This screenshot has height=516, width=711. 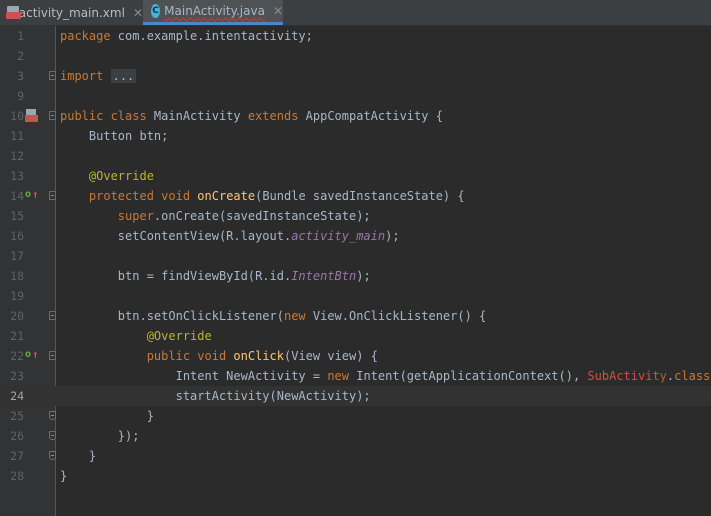 What do you see at coordinates (103, 116) in the screenshot?
I see `code-token: public class` at bounding box center [103, 116].